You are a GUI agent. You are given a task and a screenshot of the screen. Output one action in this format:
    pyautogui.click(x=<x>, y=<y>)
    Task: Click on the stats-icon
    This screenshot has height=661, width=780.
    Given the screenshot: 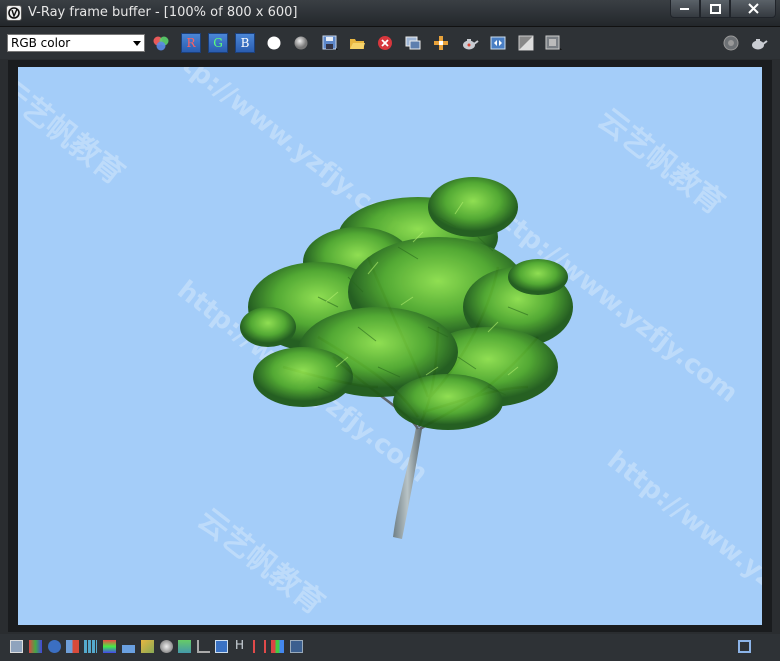 What is the action you would take?
    pyautogui.click(x=72, y=646)
    